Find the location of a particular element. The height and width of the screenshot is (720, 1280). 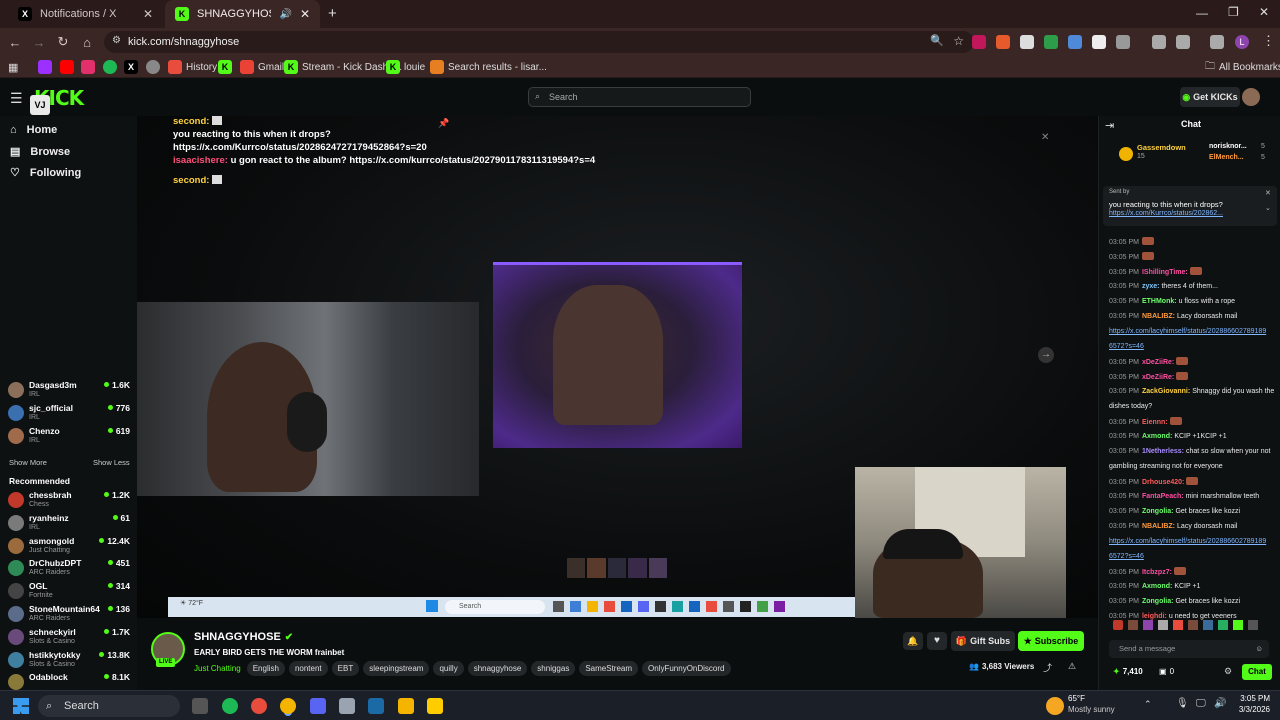

instagram-icon is located at coordinates (88, 67).